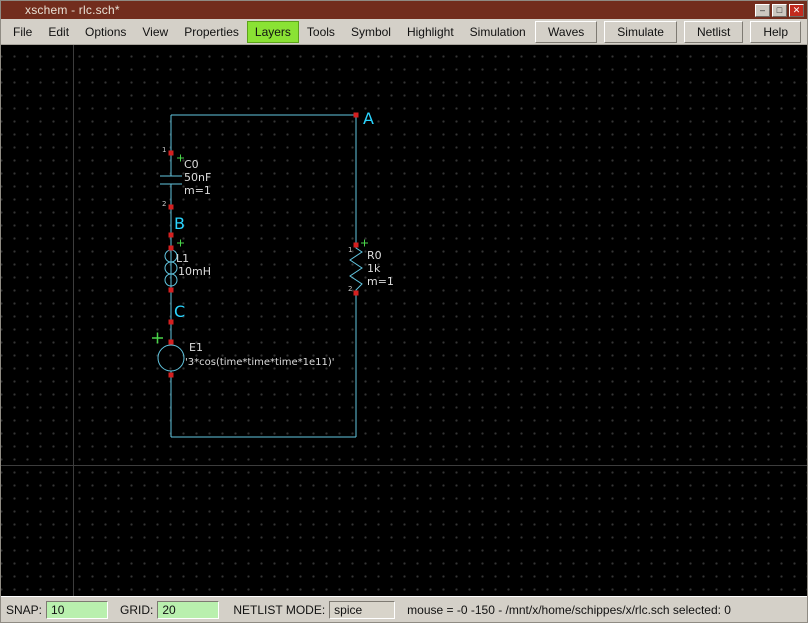 This screenshot has height=623, width=808. I want to click on circuit-drawing, so click(260, 275).